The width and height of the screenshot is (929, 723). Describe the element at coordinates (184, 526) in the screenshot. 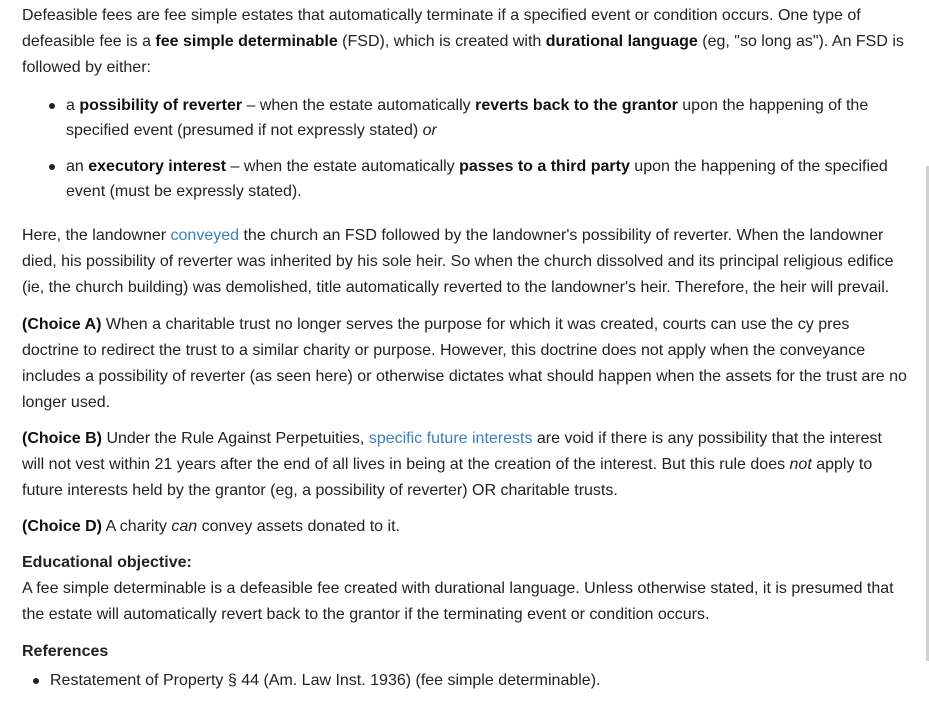

I see `choice-d-italic: can` at that location.